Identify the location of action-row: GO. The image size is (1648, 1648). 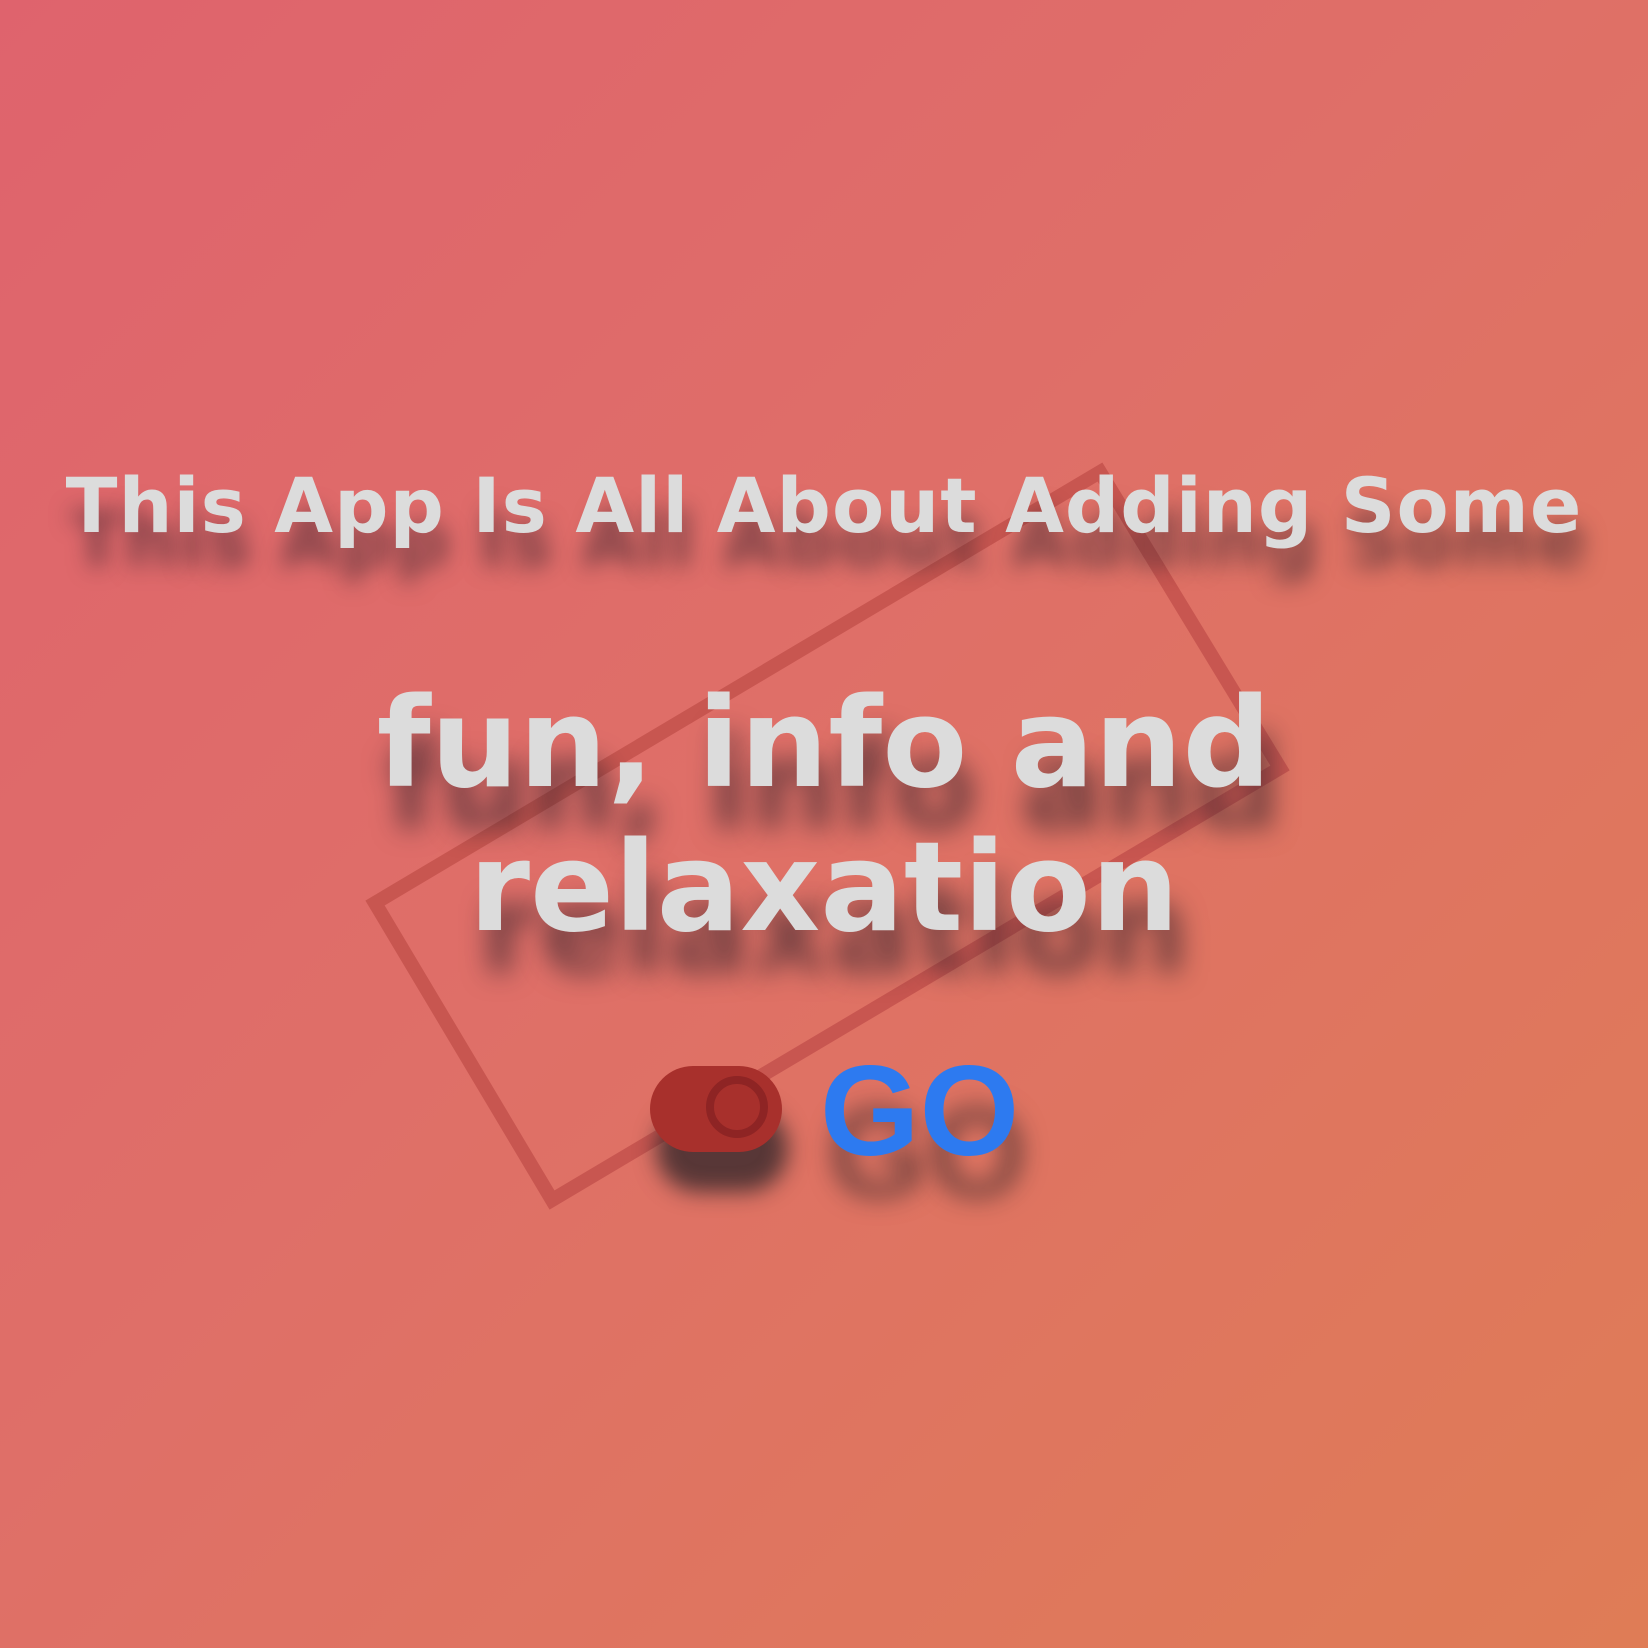
(824, 1112).